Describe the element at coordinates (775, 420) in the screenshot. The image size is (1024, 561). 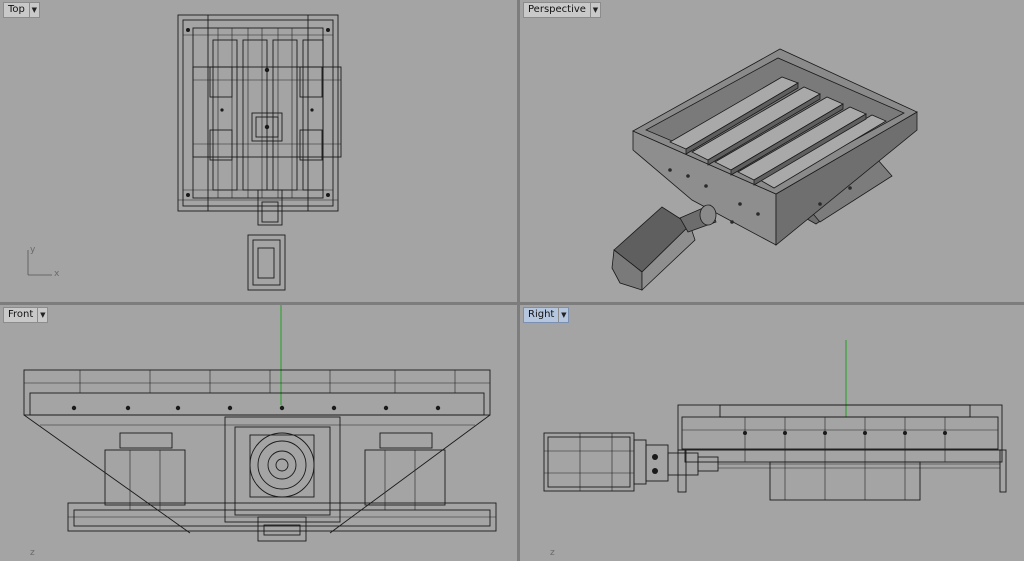
I see `right-wireframe-drawing` at that location.